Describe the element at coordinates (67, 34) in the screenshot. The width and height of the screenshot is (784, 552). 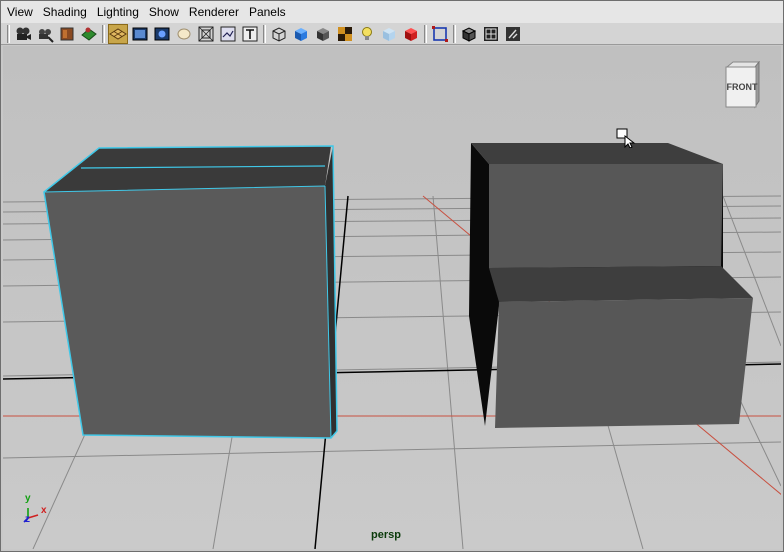
I see `bookmark-icon` at that location.